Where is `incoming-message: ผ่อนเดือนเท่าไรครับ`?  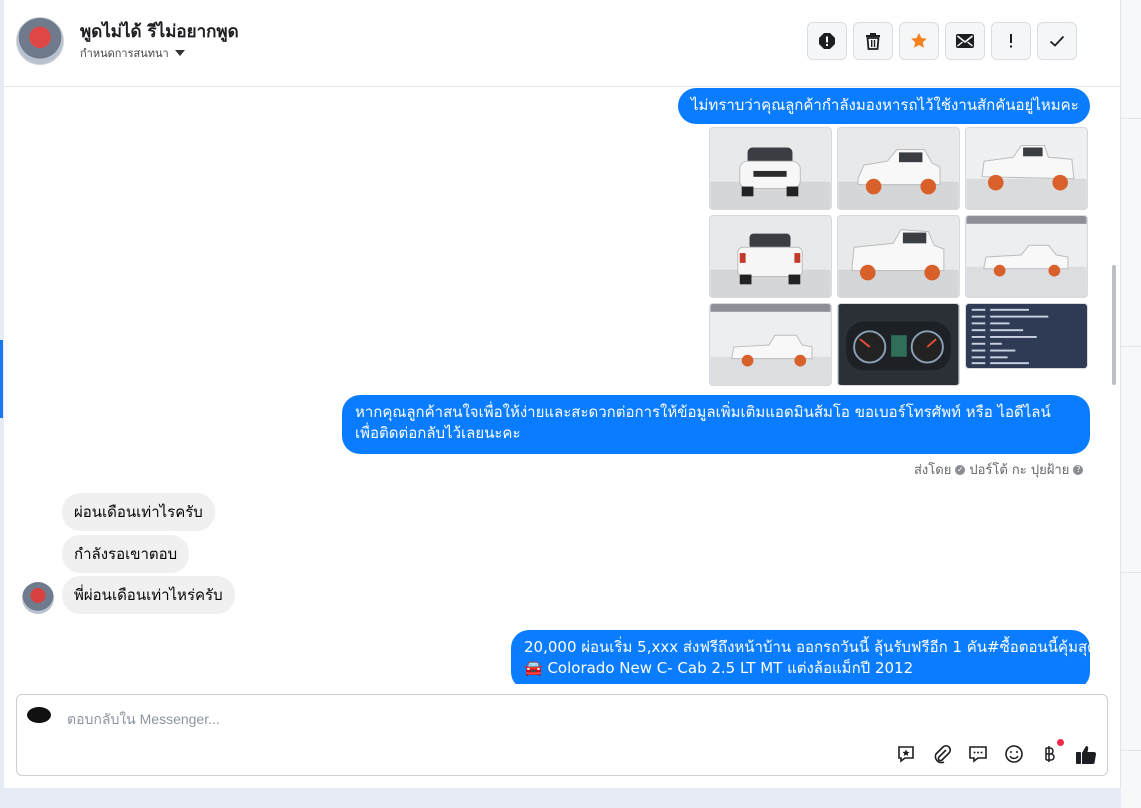 incoming-message: ผ่อนเดือนเท่าไรครับ is located at coordinates (138, 512).